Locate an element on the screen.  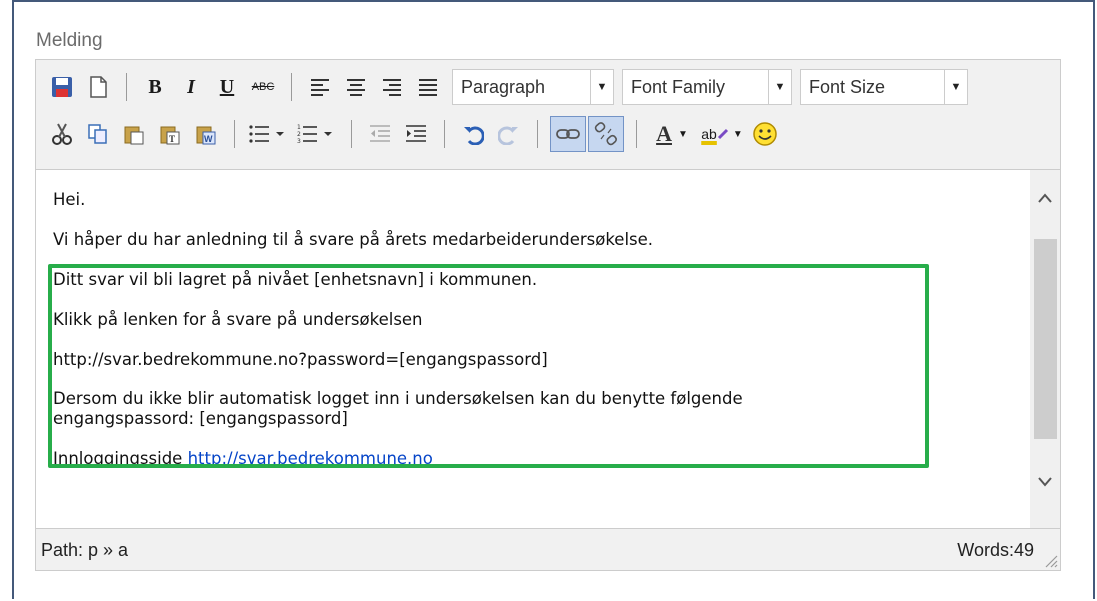
font-family-select: Font Family ▼ is located at coordinates (707, 87).